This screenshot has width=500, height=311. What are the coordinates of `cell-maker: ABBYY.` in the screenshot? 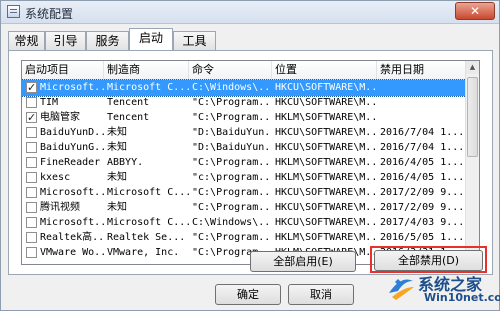 It's located at (125, 162).